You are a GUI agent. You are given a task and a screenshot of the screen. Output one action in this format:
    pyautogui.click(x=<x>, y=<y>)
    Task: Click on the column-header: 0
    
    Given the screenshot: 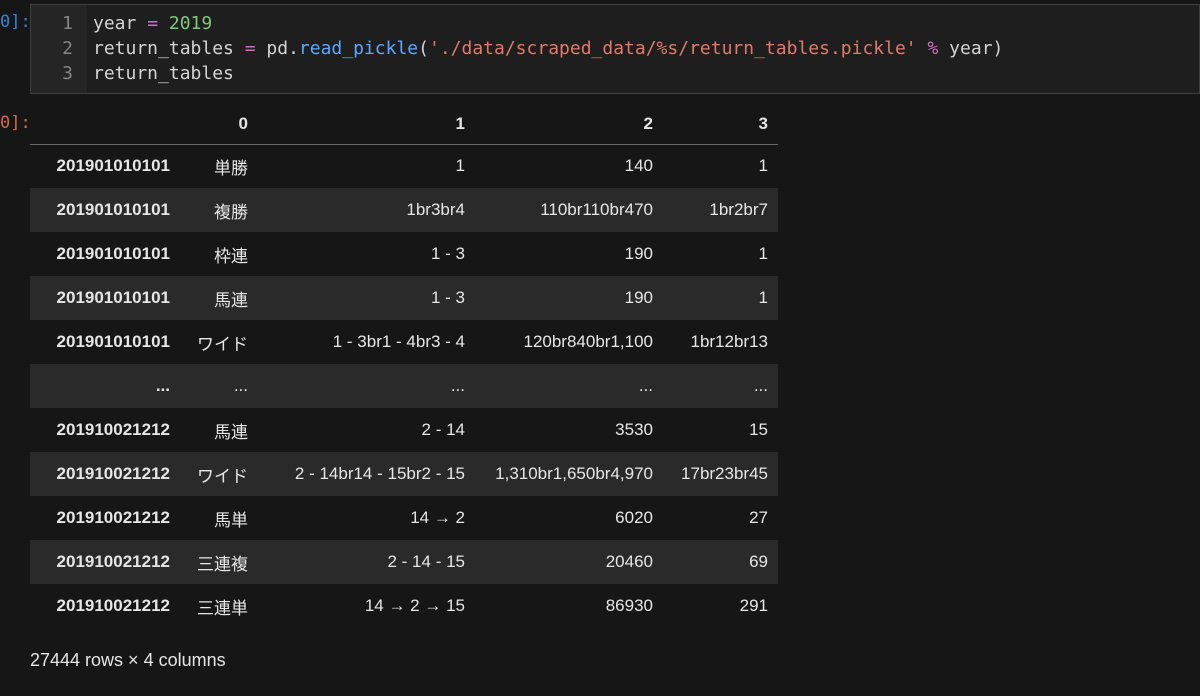 What is the action you would take?
    pyautogui.click(x=219, y=124)
    